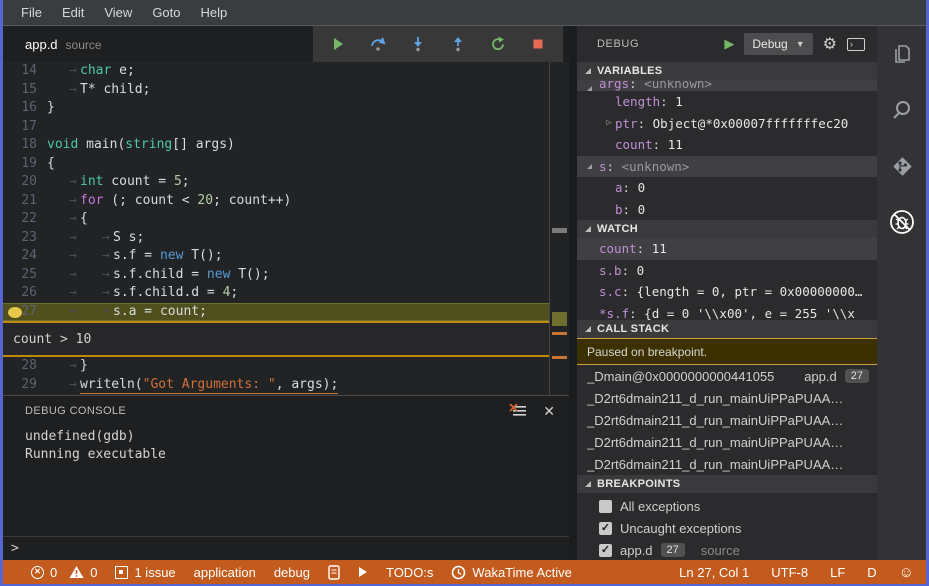  Describe the element at coordinates (276, 127) in the screenshot. I see `code-line-17: 17` at that location.